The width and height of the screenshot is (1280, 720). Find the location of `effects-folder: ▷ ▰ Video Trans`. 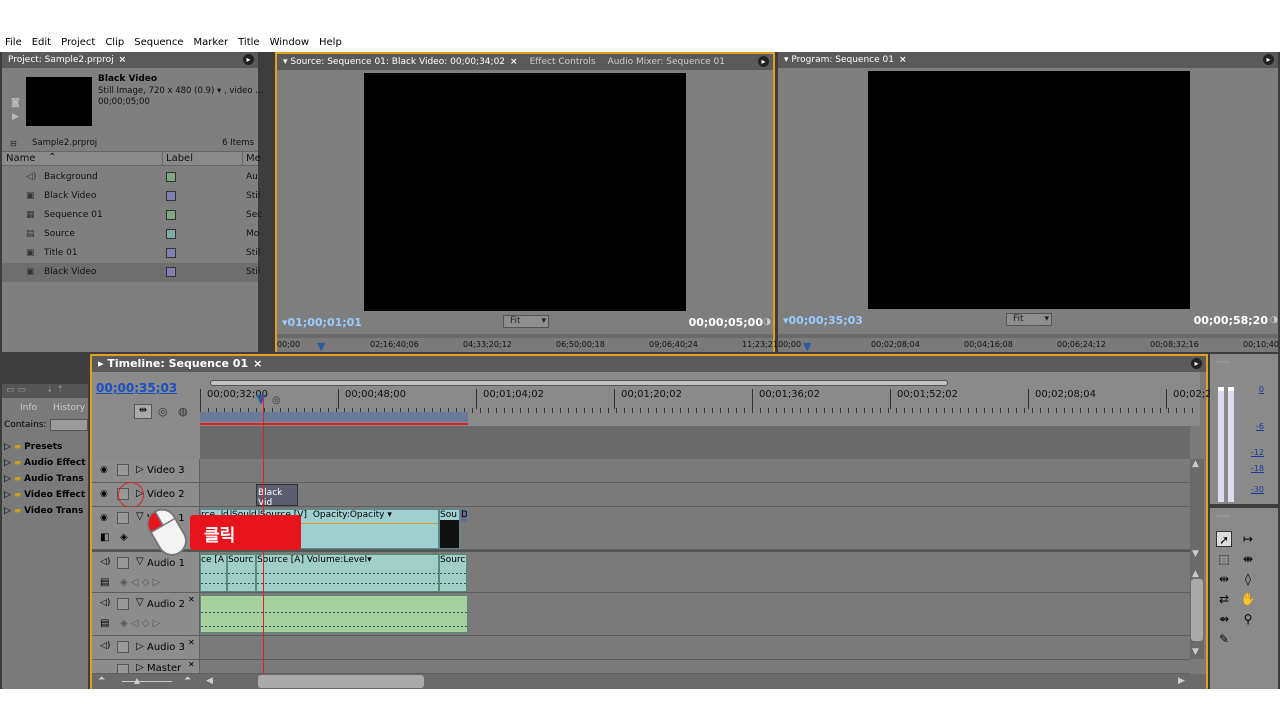

effects-folder: ▷ ▰ Video Trans is located at coordinates (43, 511).